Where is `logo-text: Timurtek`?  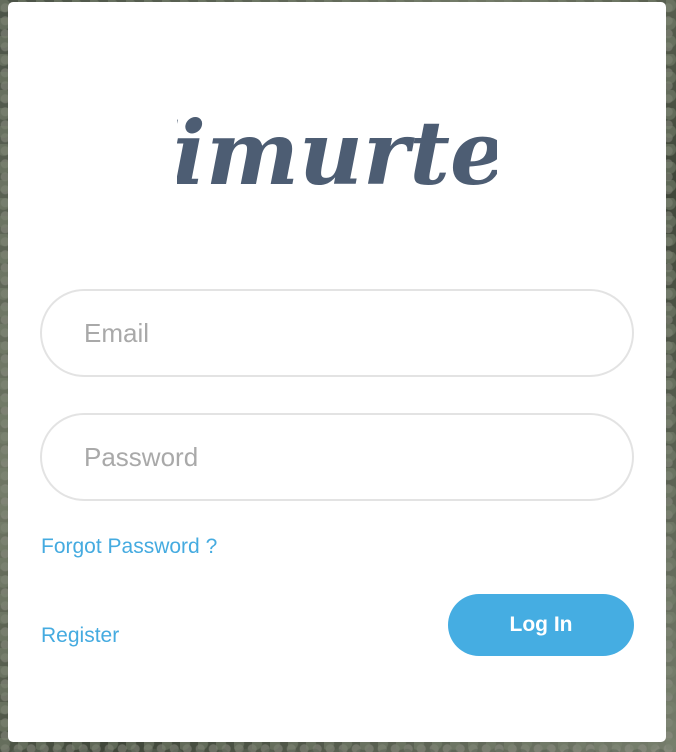
logo-text: Timurtek is located at coordinates (337, 153).